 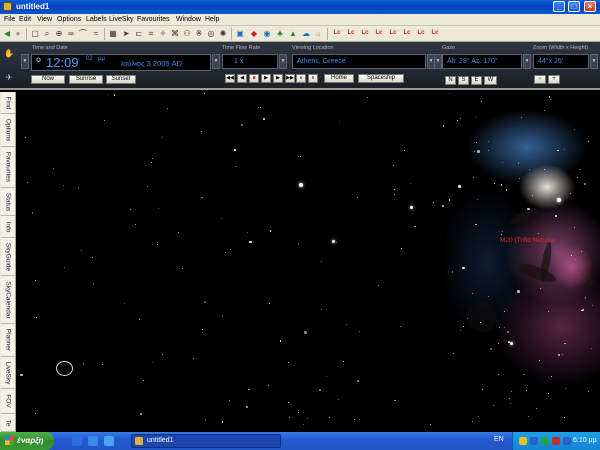 What do you see at coordinates (527, 240) in the screenshot?
I see `nebula-label: M20 (Trifid Nebula)` at bounding box center [527, 240].